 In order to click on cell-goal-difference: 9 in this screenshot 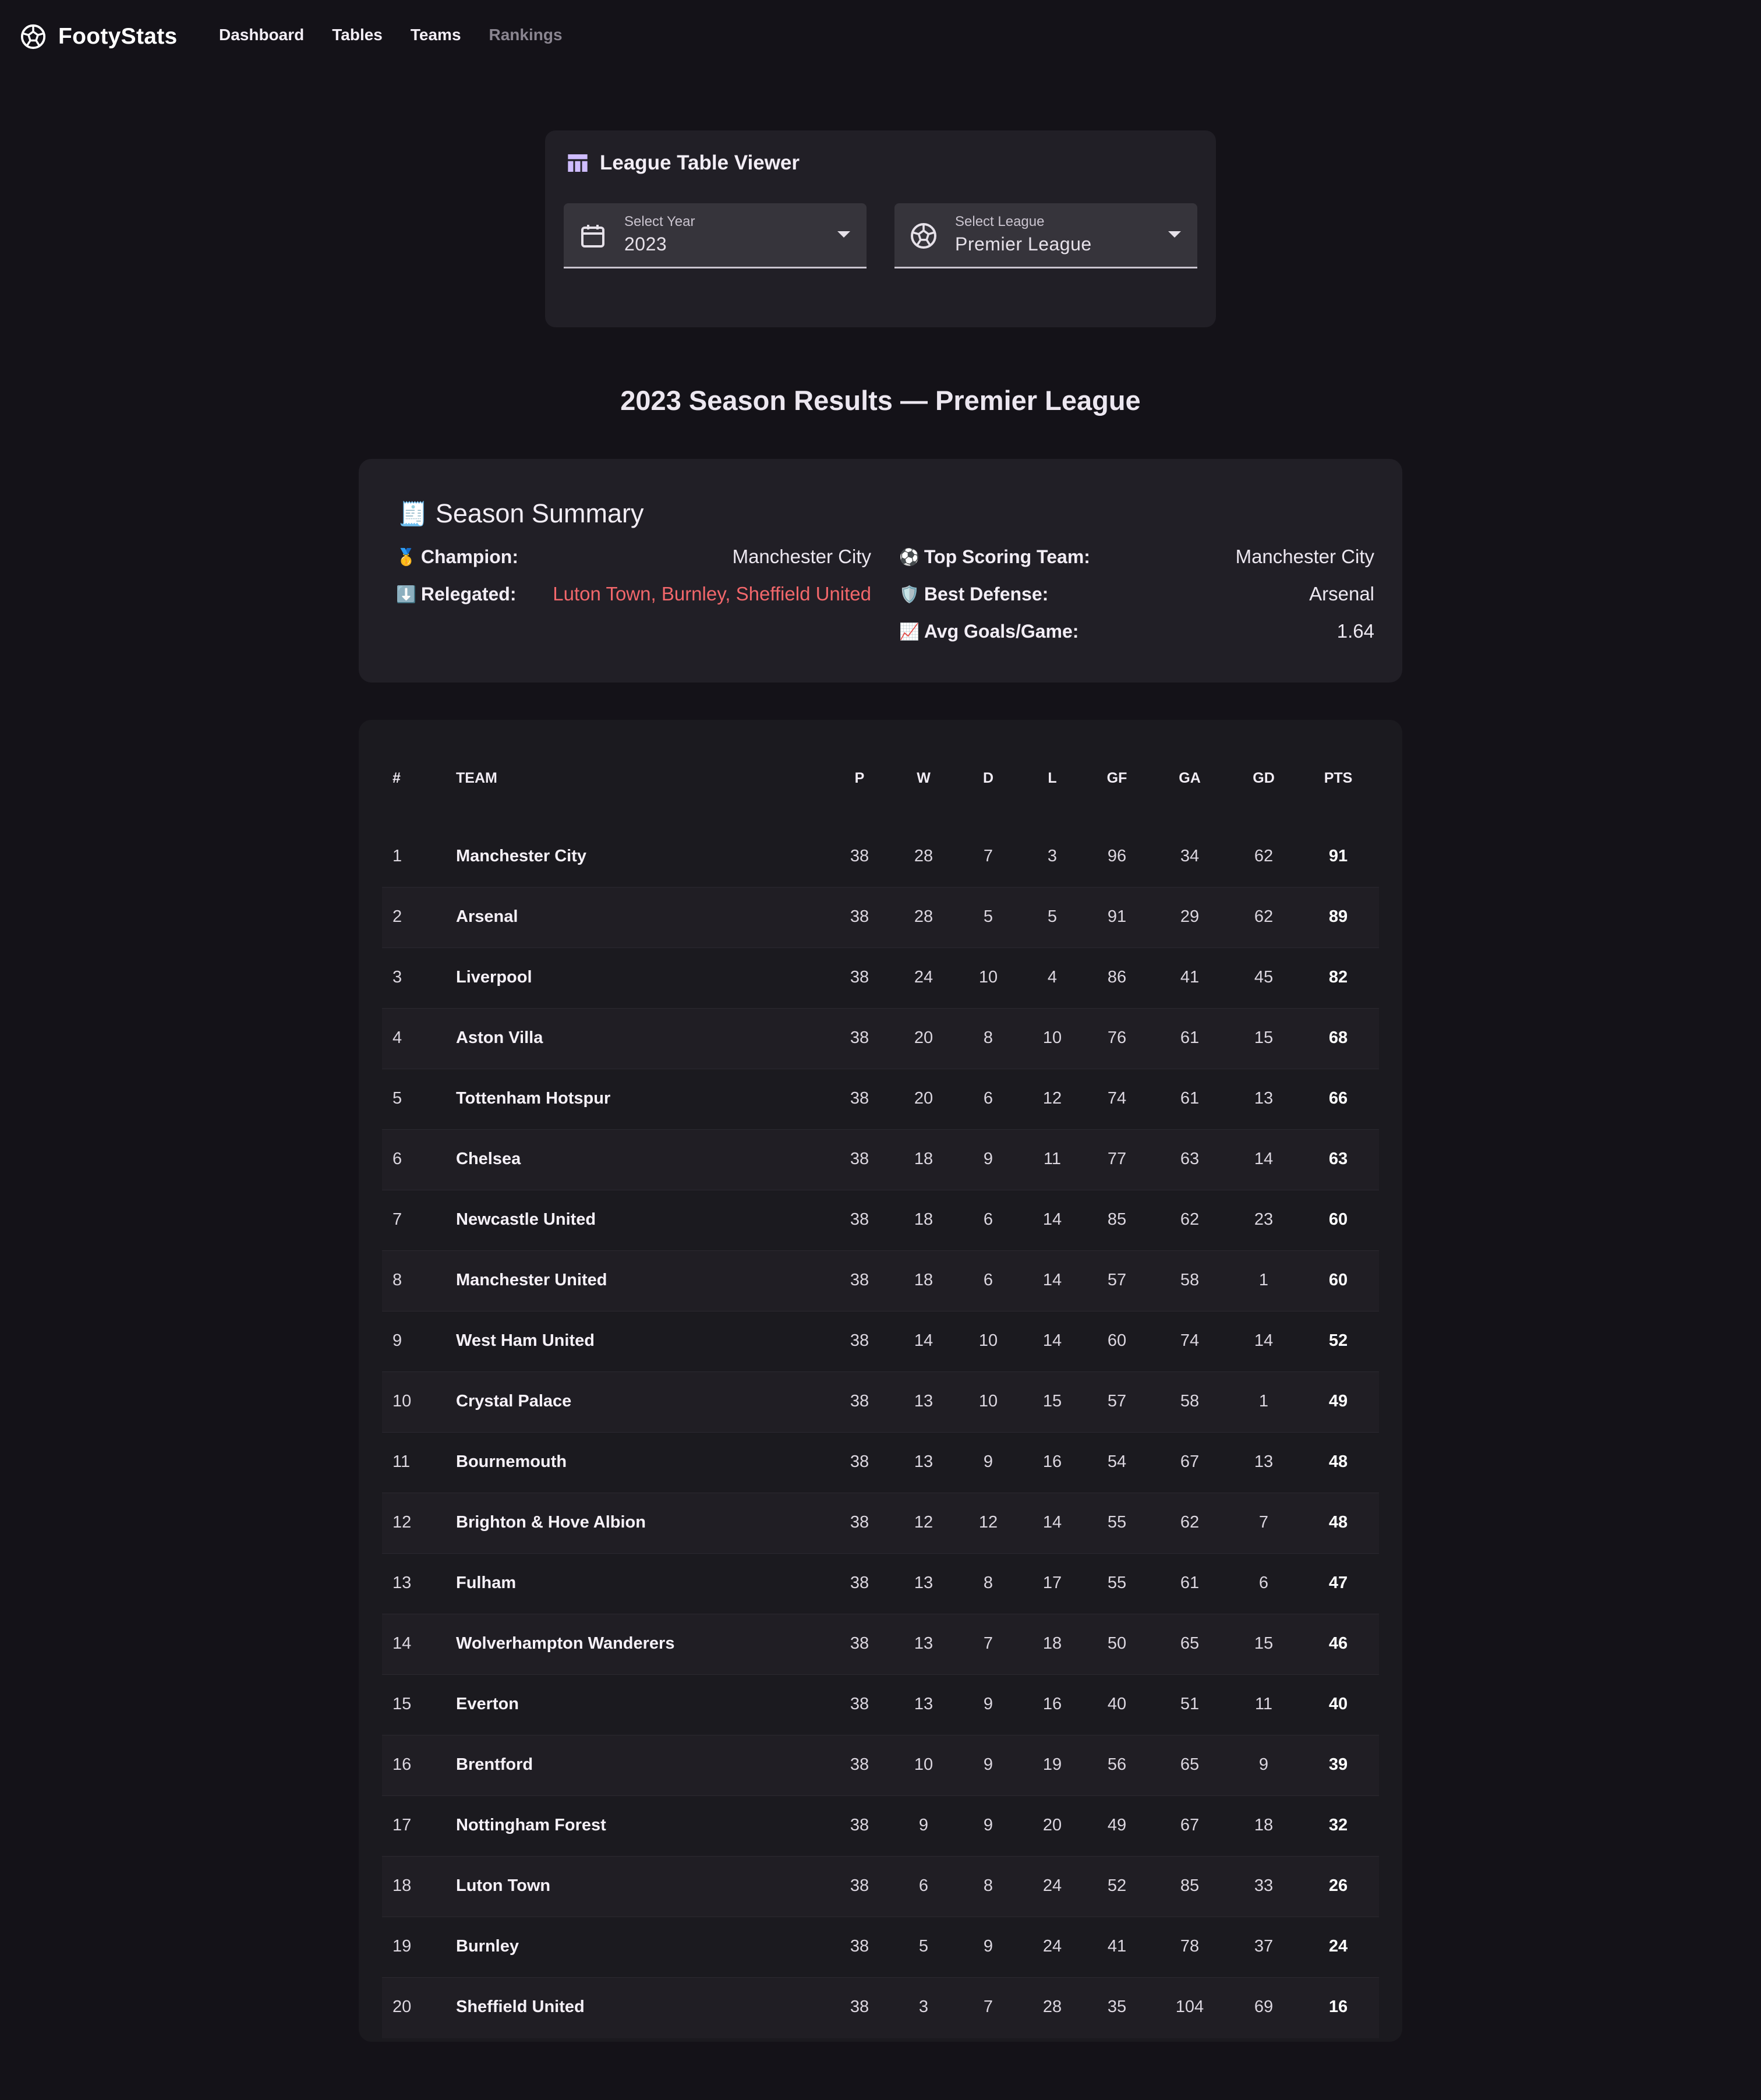, I will do `click(1264, 1764)`.